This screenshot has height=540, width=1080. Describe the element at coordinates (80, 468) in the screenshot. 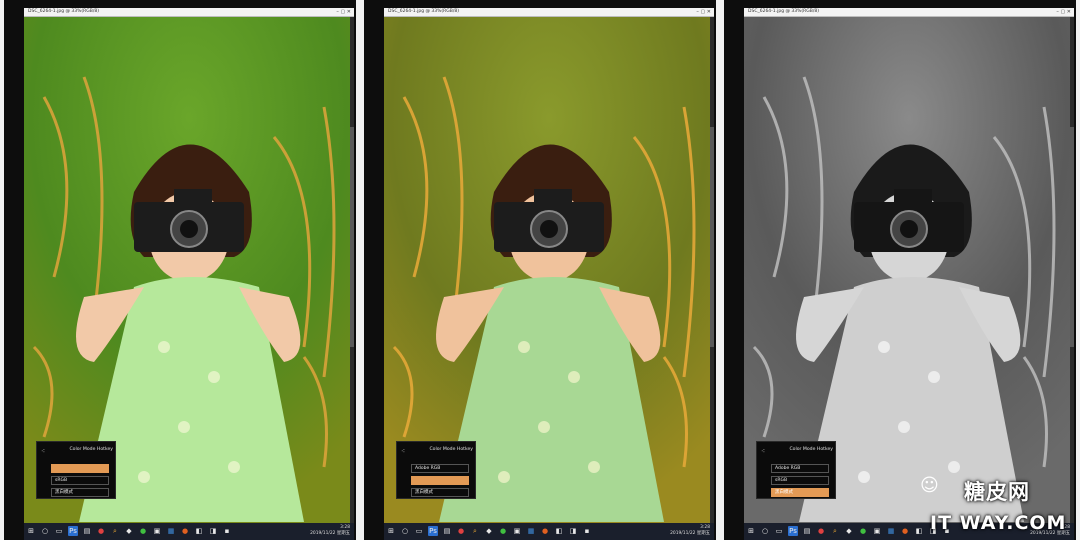

I see `hotkey-item-adobe-rgb` at that location.